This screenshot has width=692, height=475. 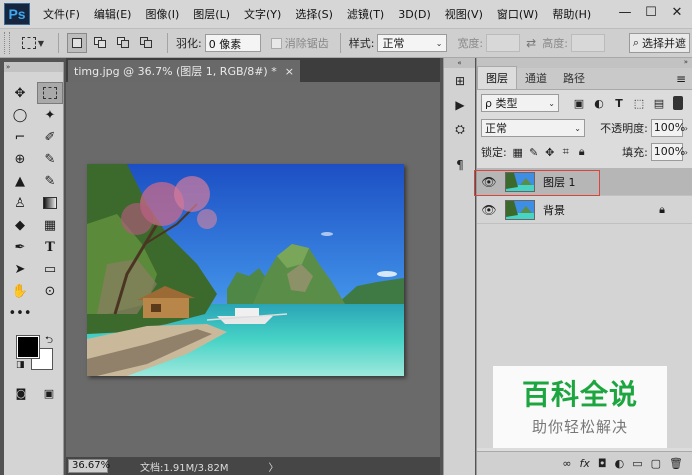 I want to click on document-tab: timg.jpg @ 36.7% (图层 1, RGB/8#) * ×, so click(x=184, y=71).